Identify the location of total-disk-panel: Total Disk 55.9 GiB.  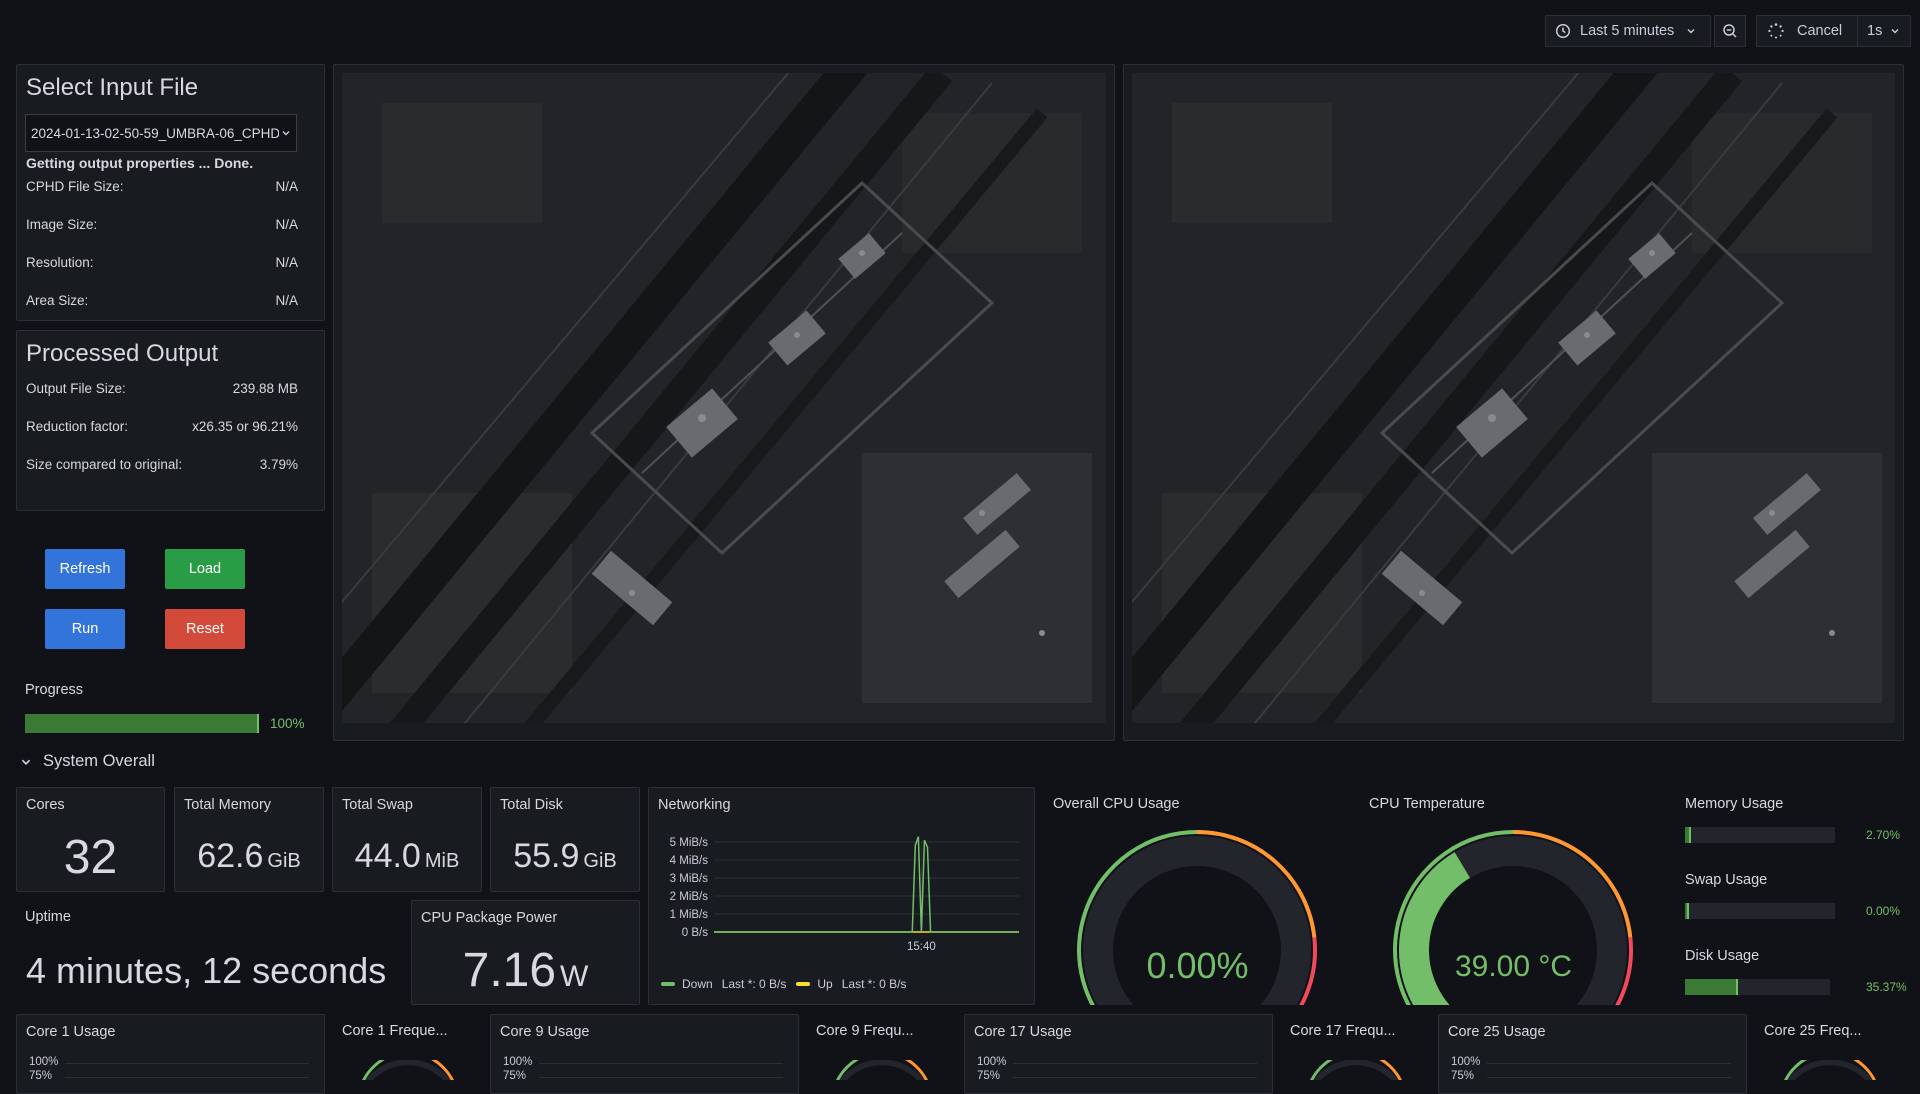
(565, 839).